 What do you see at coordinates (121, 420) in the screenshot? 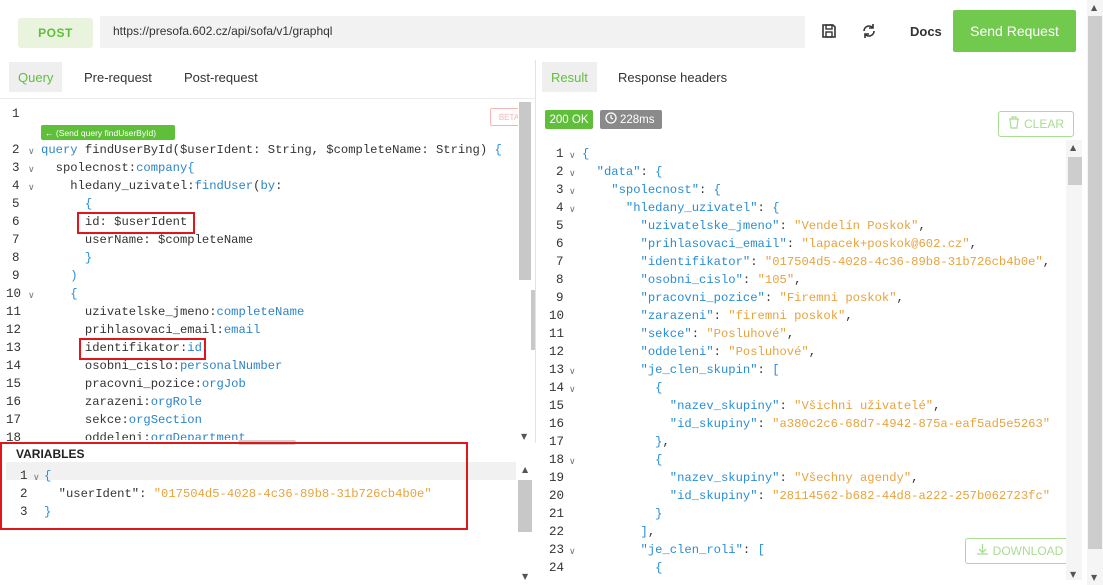
I see `code-line: sekce:orgSection` at bounding box center [121, 420].